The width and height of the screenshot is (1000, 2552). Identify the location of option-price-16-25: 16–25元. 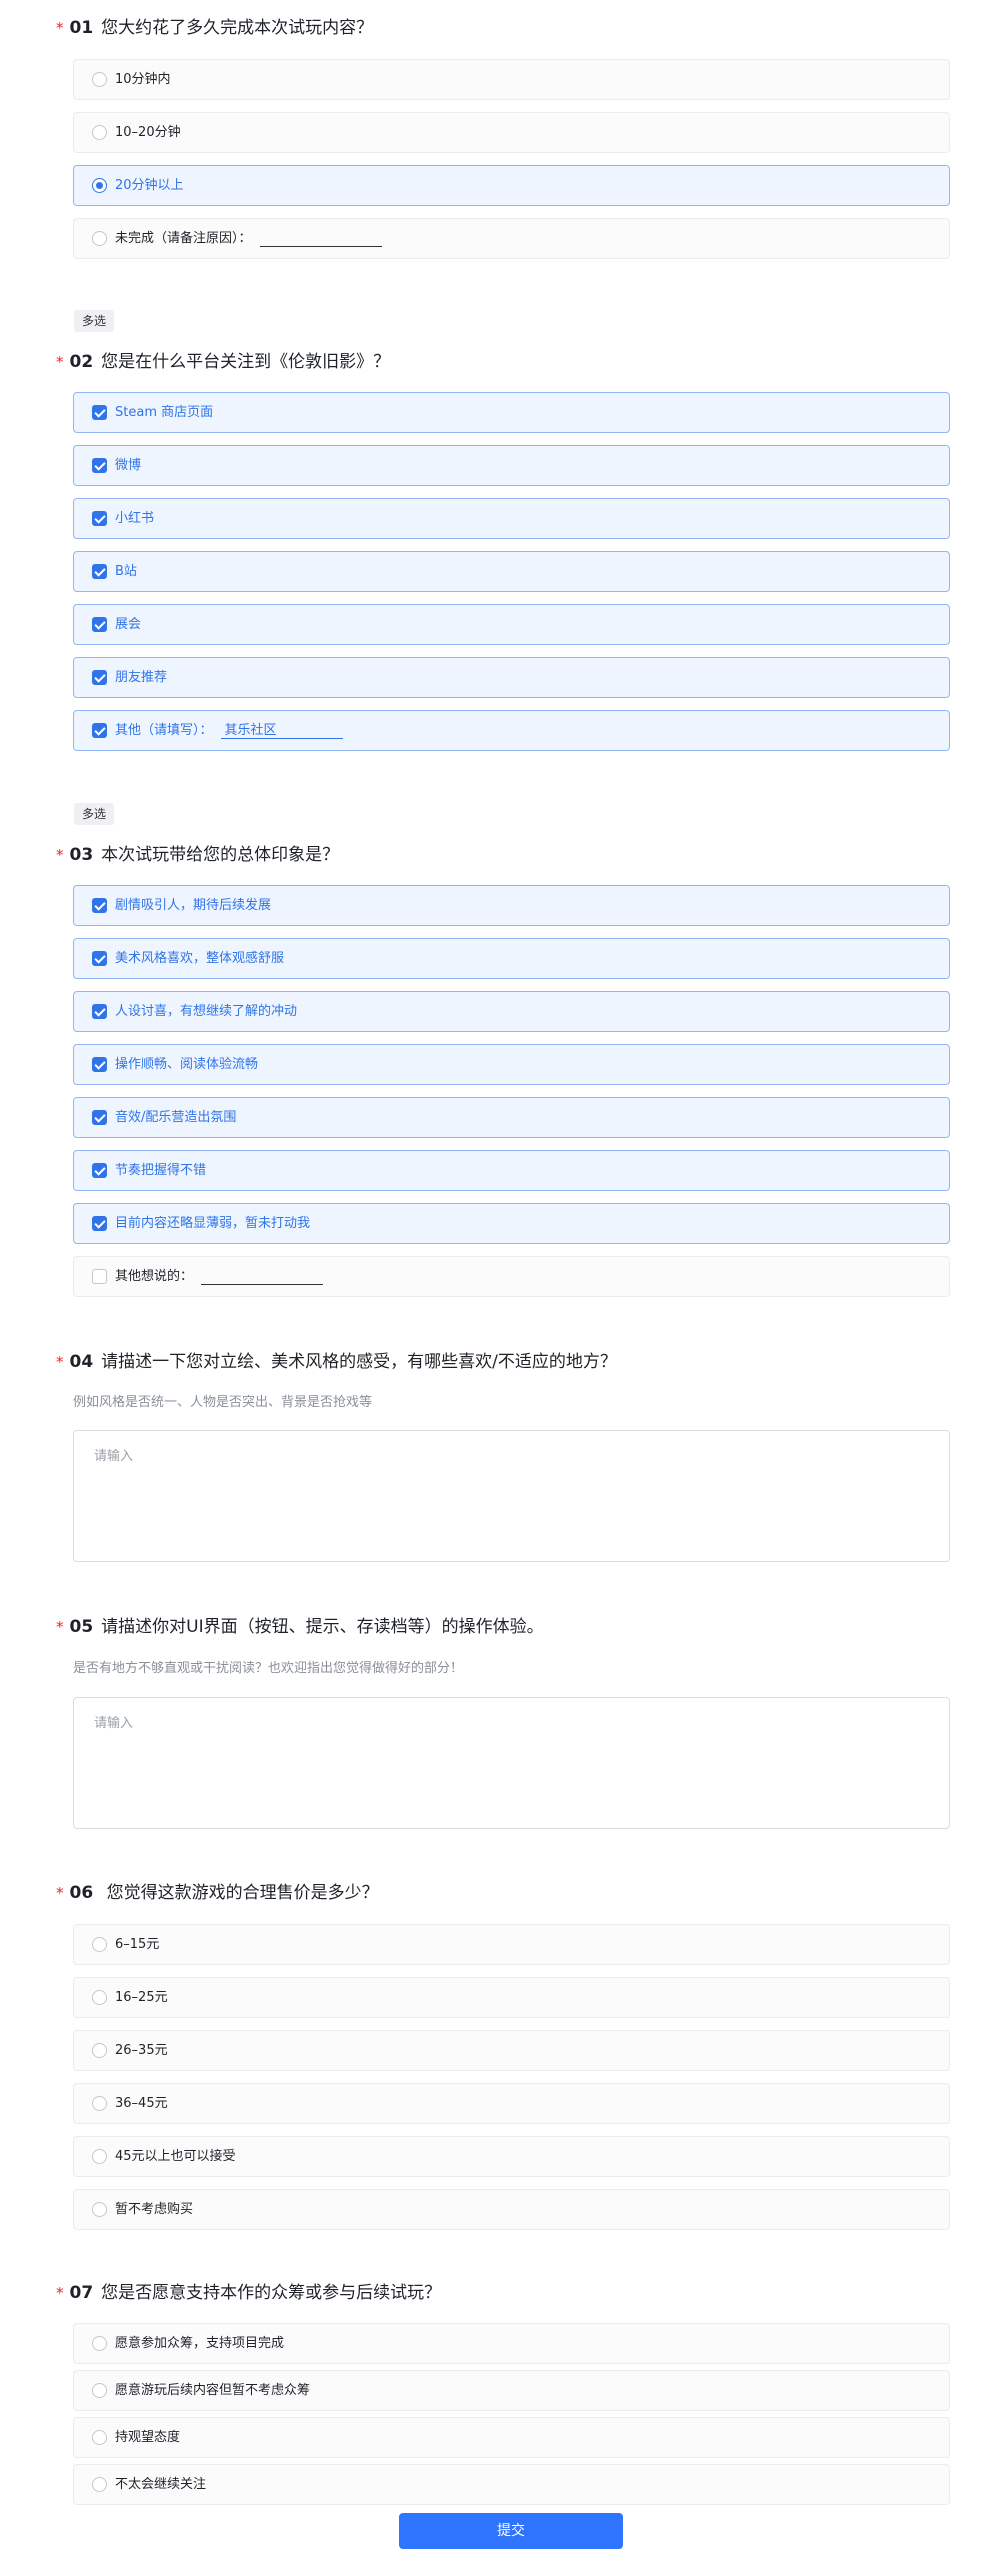
(511, 1997).